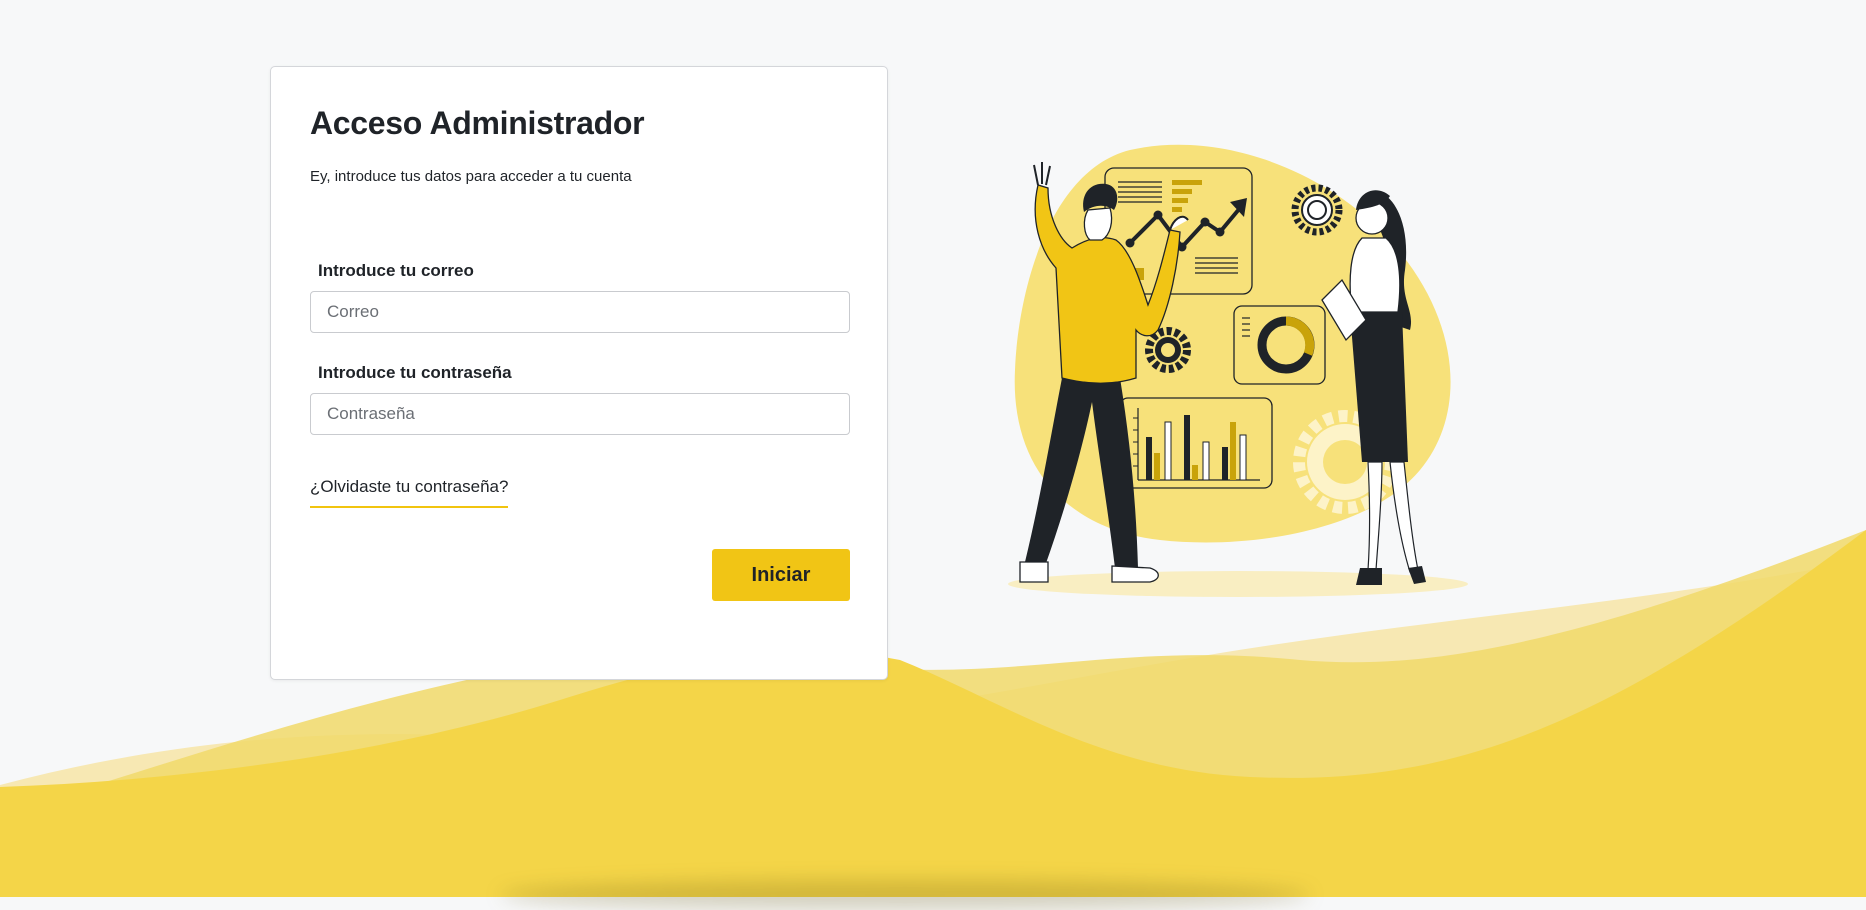  What do you see at coordinates (396, 270) in the screenshot?
I see `email-label: Introduce tu correo` at bounding box center [396, 270].